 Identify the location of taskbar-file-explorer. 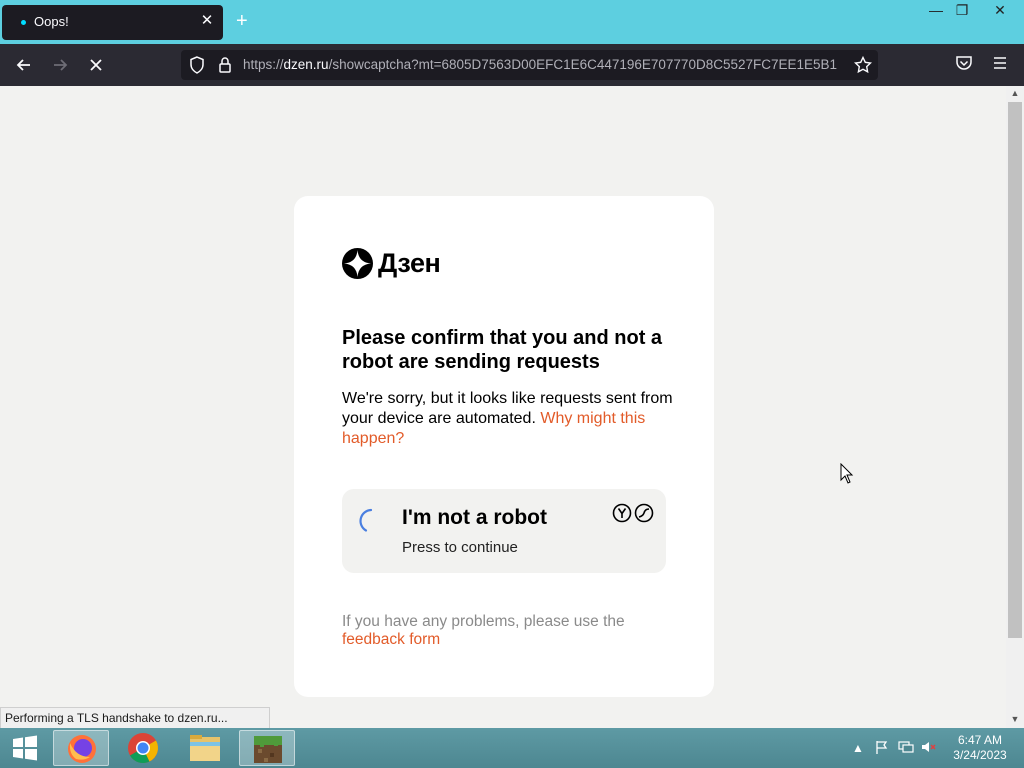
(205, 748).